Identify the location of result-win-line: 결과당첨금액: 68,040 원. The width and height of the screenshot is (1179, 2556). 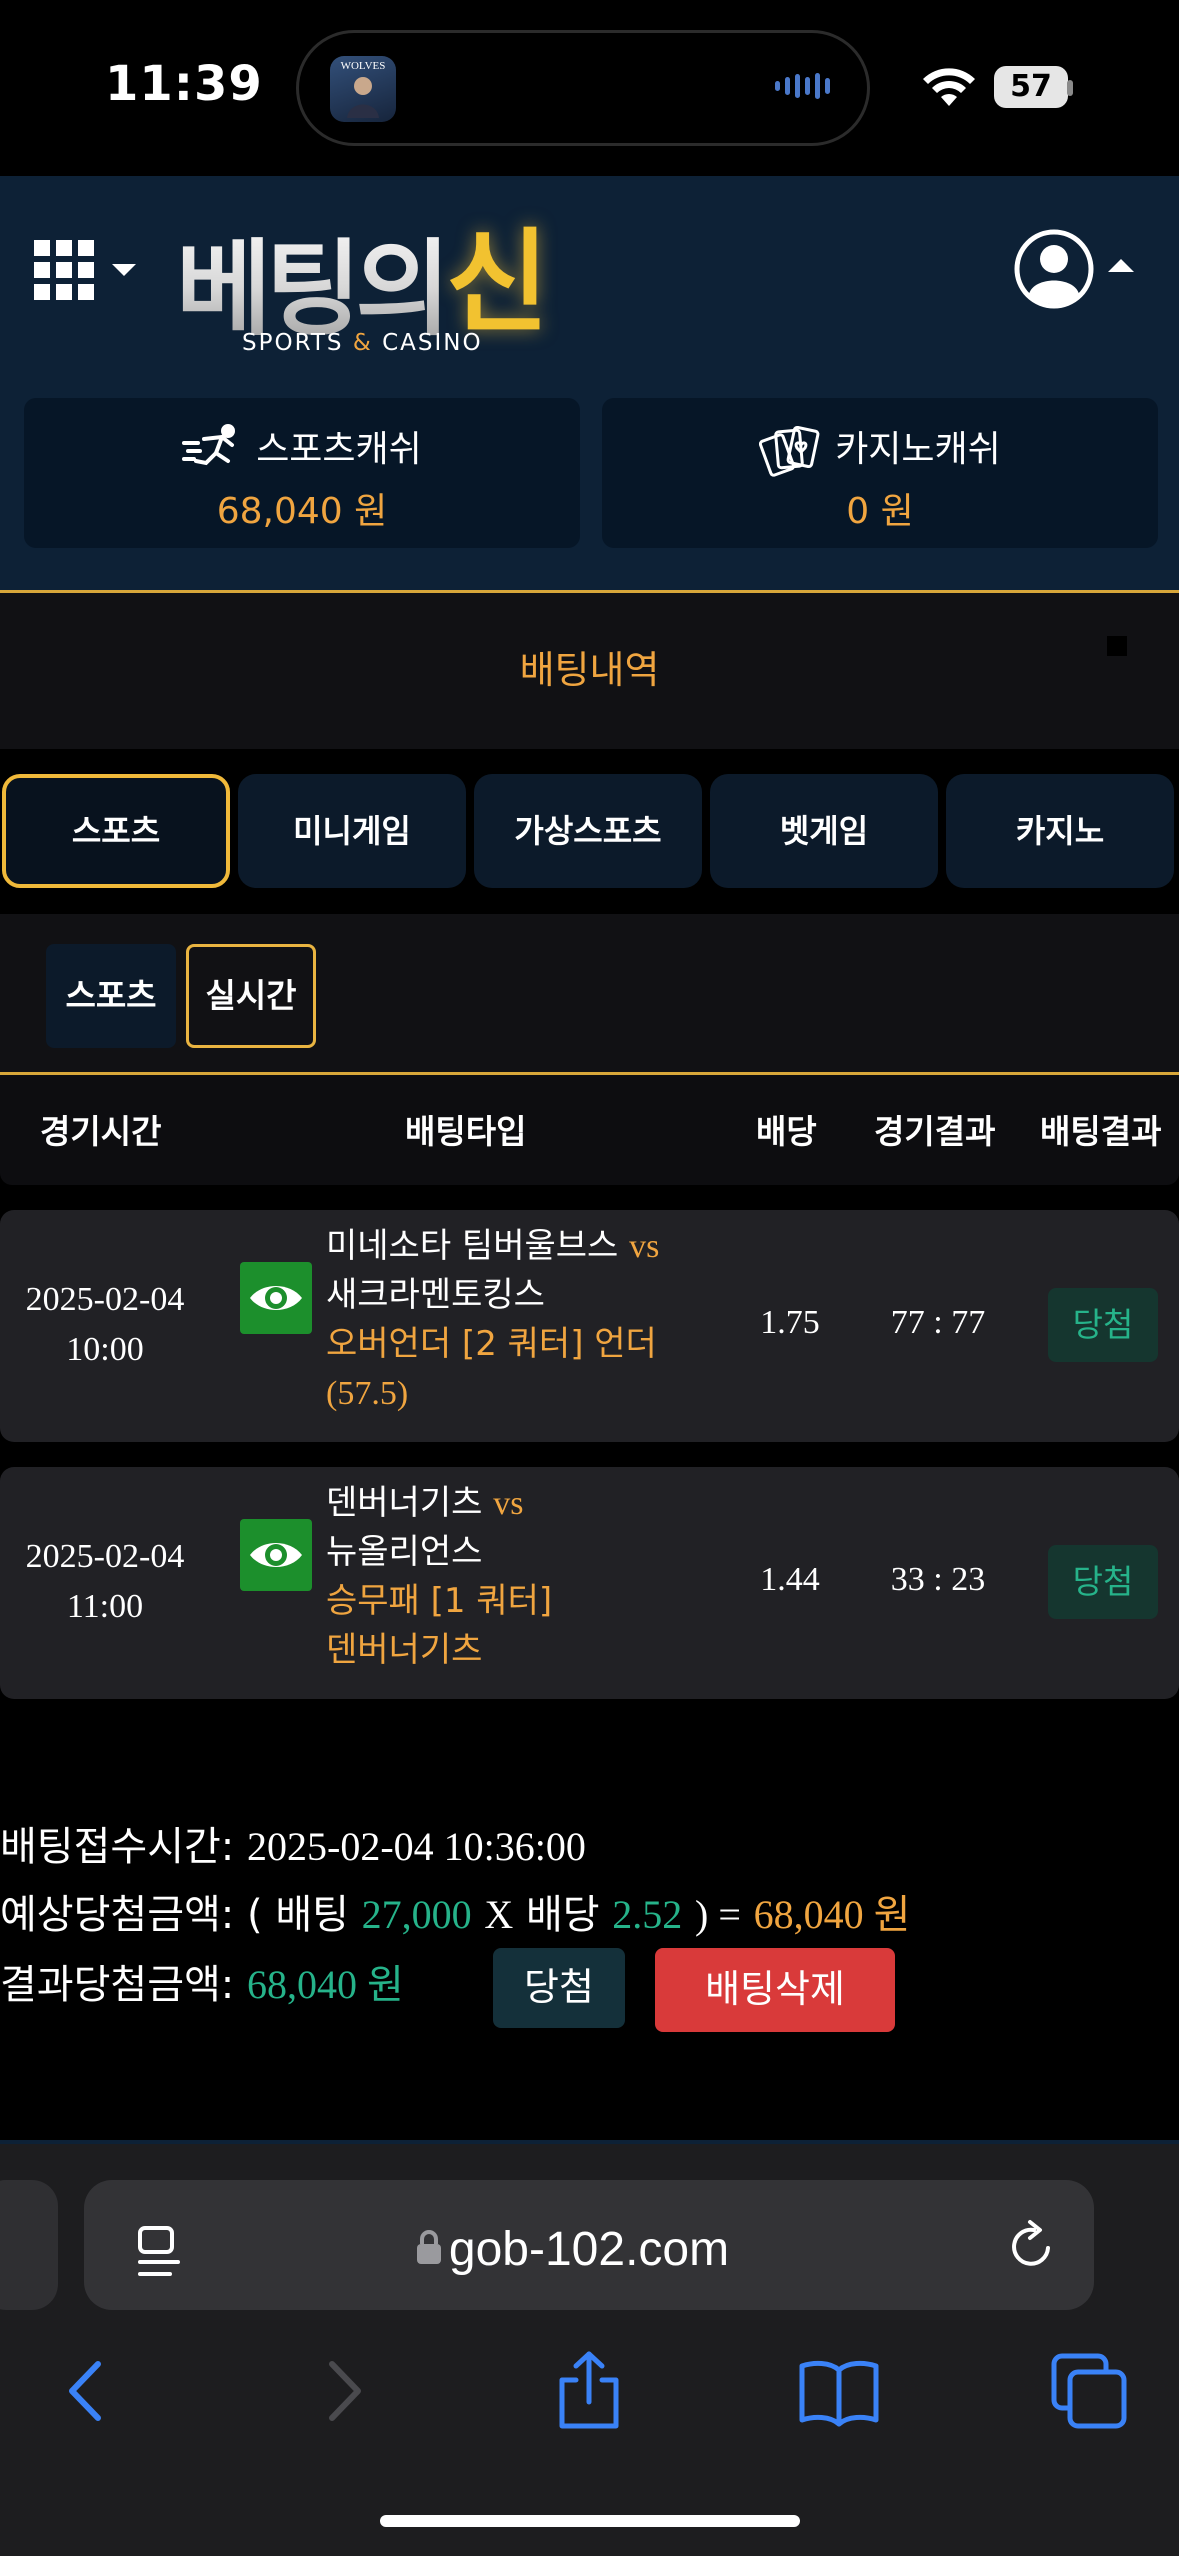
(202, 1981).